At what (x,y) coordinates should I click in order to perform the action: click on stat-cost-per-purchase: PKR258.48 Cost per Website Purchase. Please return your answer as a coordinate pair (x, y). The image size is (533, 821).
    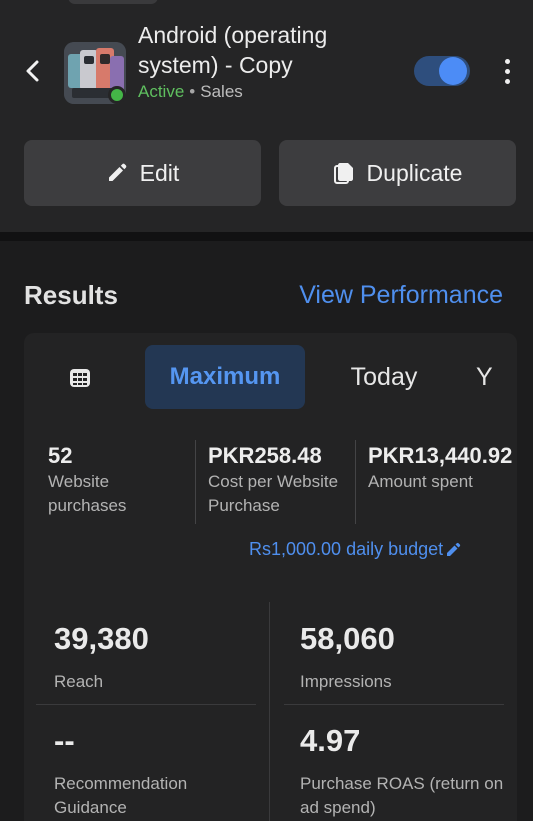
    Looking at the image, I should click on (278, 480).